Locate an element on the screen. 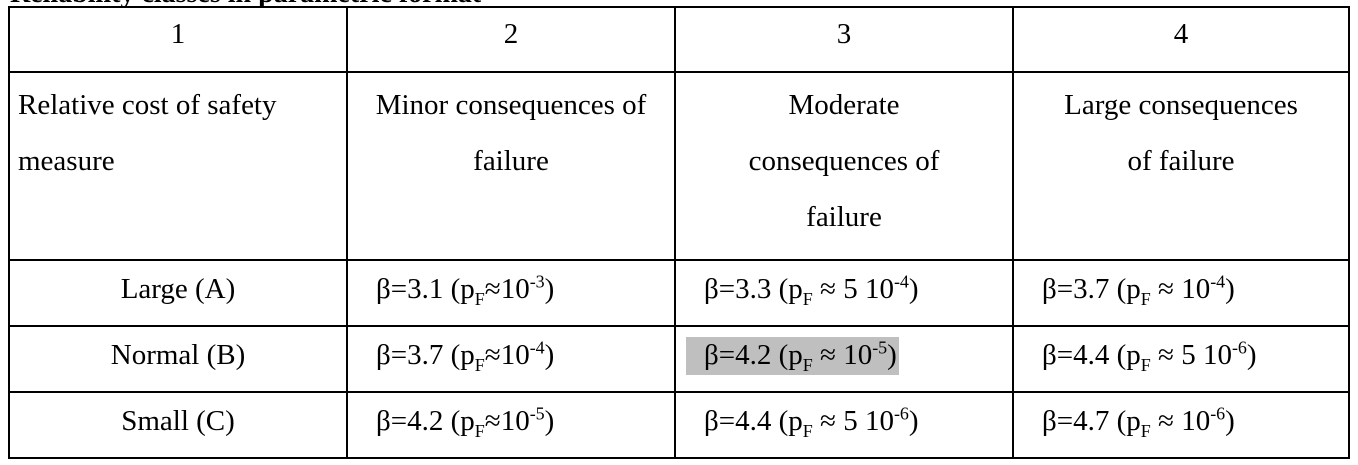 This screenshot has height=465, width=1358. cell-large: β=3.7 (pF ≈ 10-4) is located at coordinates (1181, 293).